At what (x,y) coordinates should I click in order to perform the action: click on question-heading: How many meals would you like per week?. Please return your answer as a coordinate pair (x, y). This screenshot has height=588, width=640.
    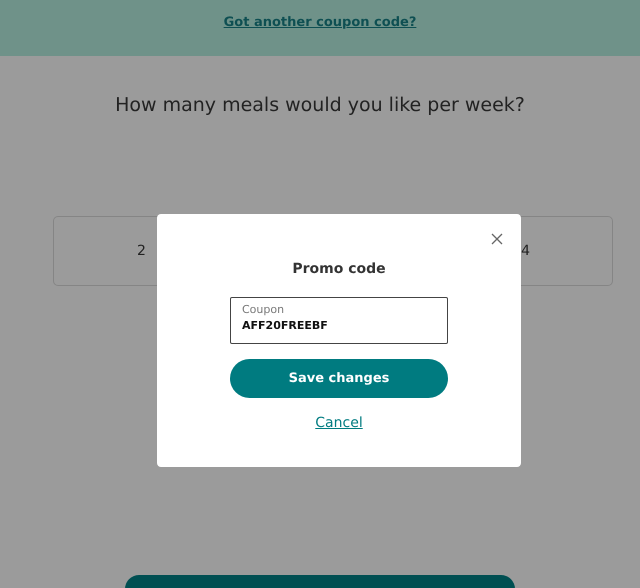
    Looking at the image, I should click on (320, 105).